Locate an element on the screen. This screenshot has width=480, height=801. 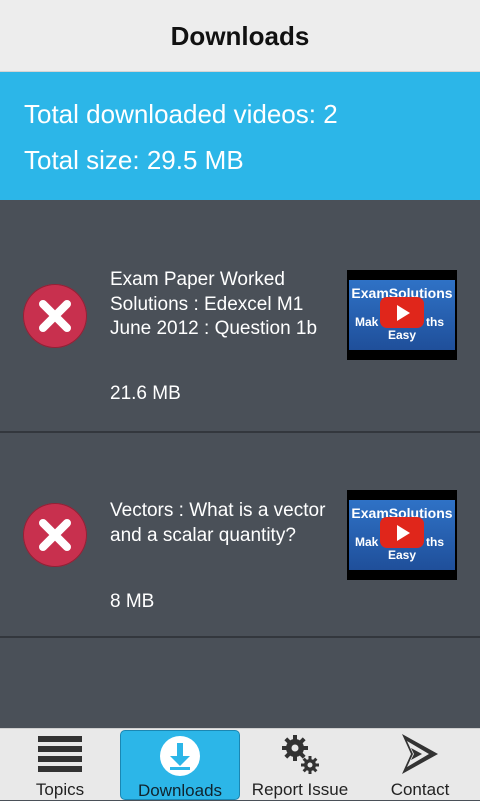
app-header: Downloads is located at coordinates (240, 36).